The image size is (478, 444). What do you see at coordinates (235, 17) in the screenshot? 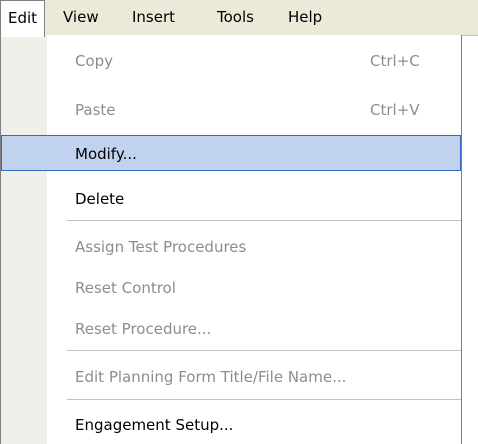
I see `menu-tools: Tools` at bounding box center [235, 17].